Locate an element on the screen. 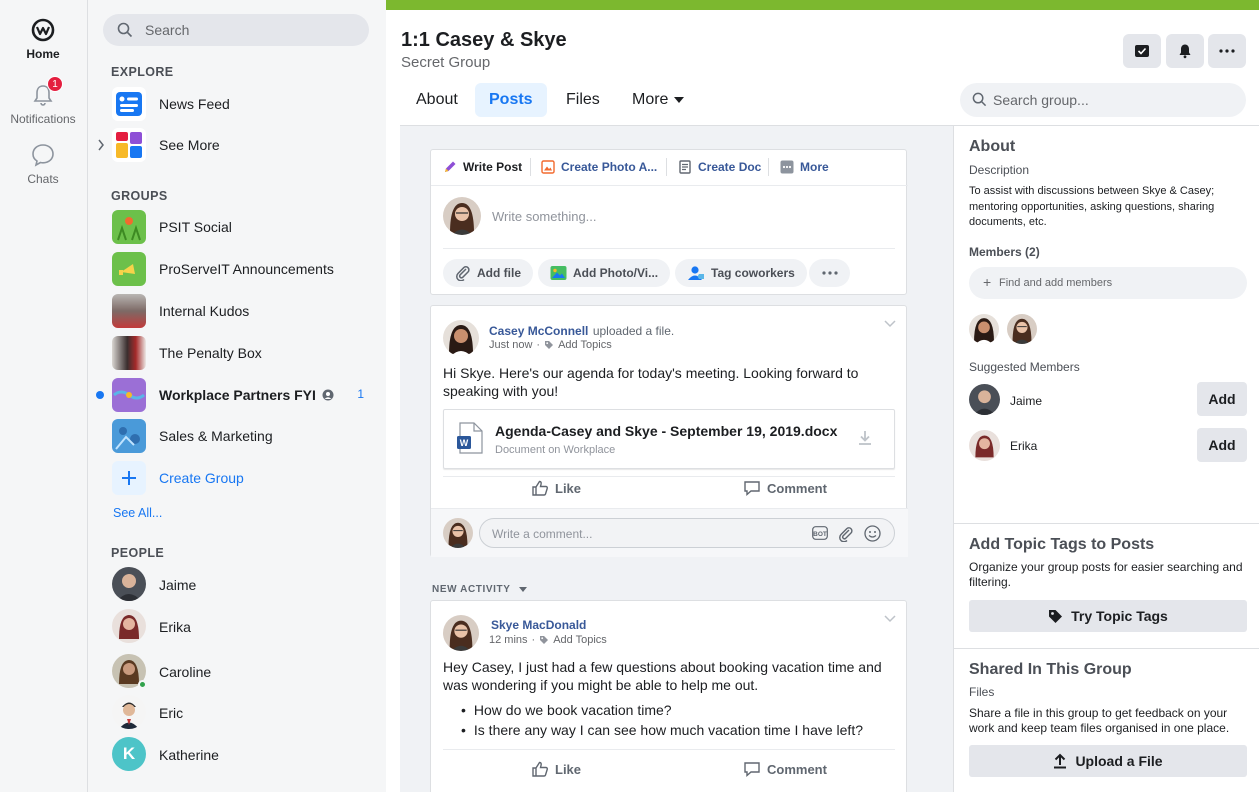 The width and height of the screenshot is (1259, 792). nav-item-proserveit-announcements: ProServeIT Announcements is located at coordinates (247, 269).